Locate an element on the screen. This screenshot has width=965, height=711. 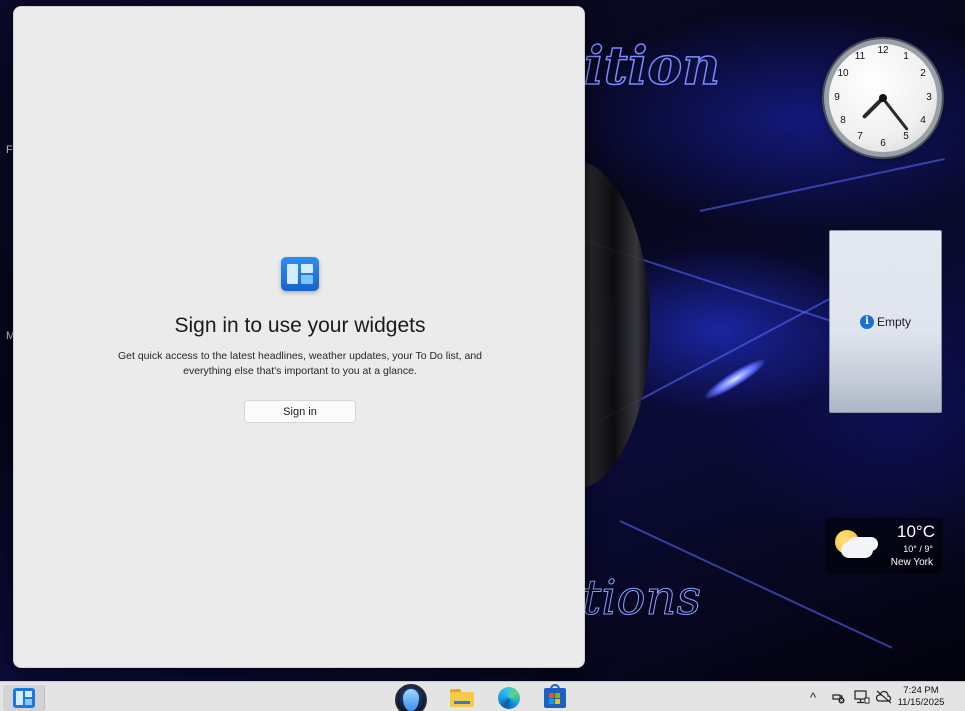
clock-number: 1 is located at coordinates (906, 56).